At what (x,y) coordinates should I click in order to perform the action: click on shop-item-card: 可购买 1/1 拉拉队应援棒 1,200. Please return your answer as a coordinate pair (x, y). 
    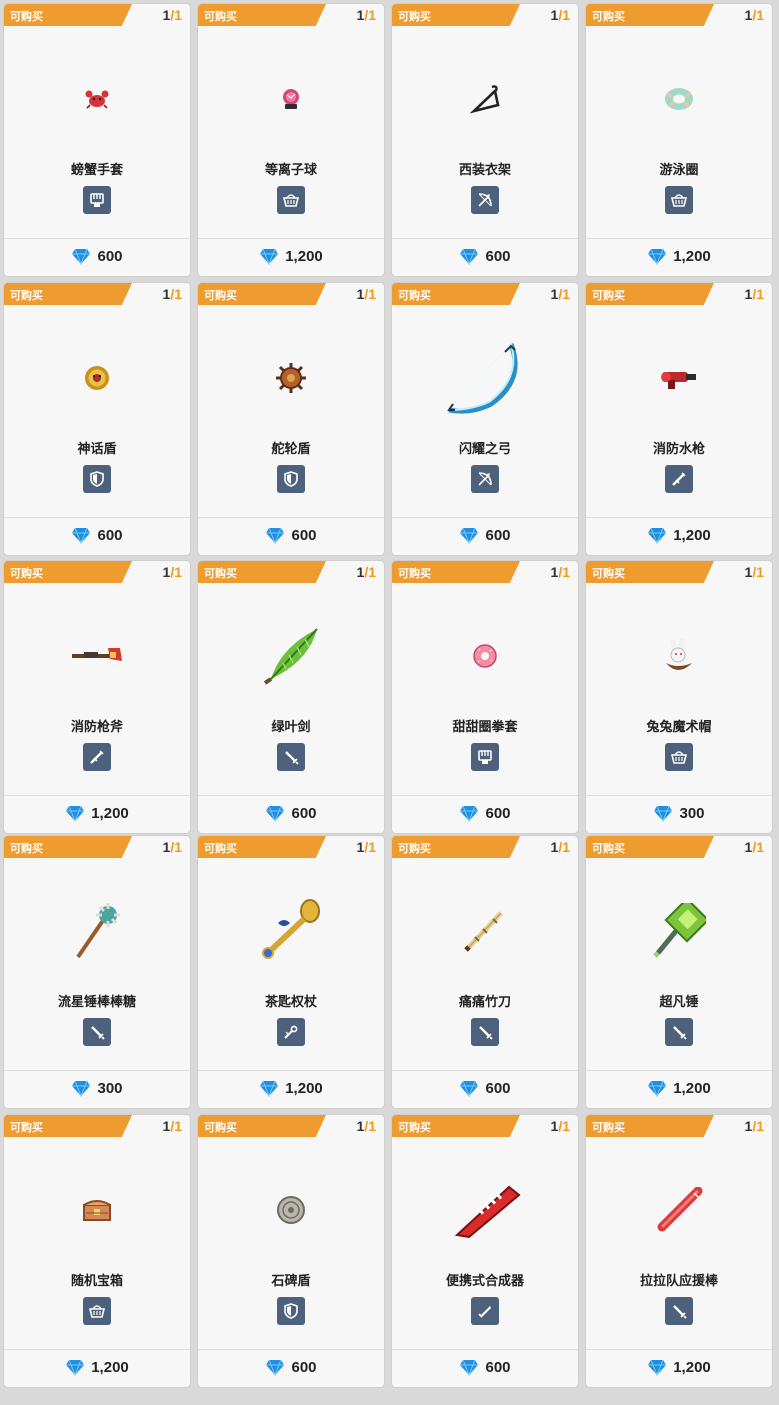
    Looking at the image, I should click on (679, 1251).